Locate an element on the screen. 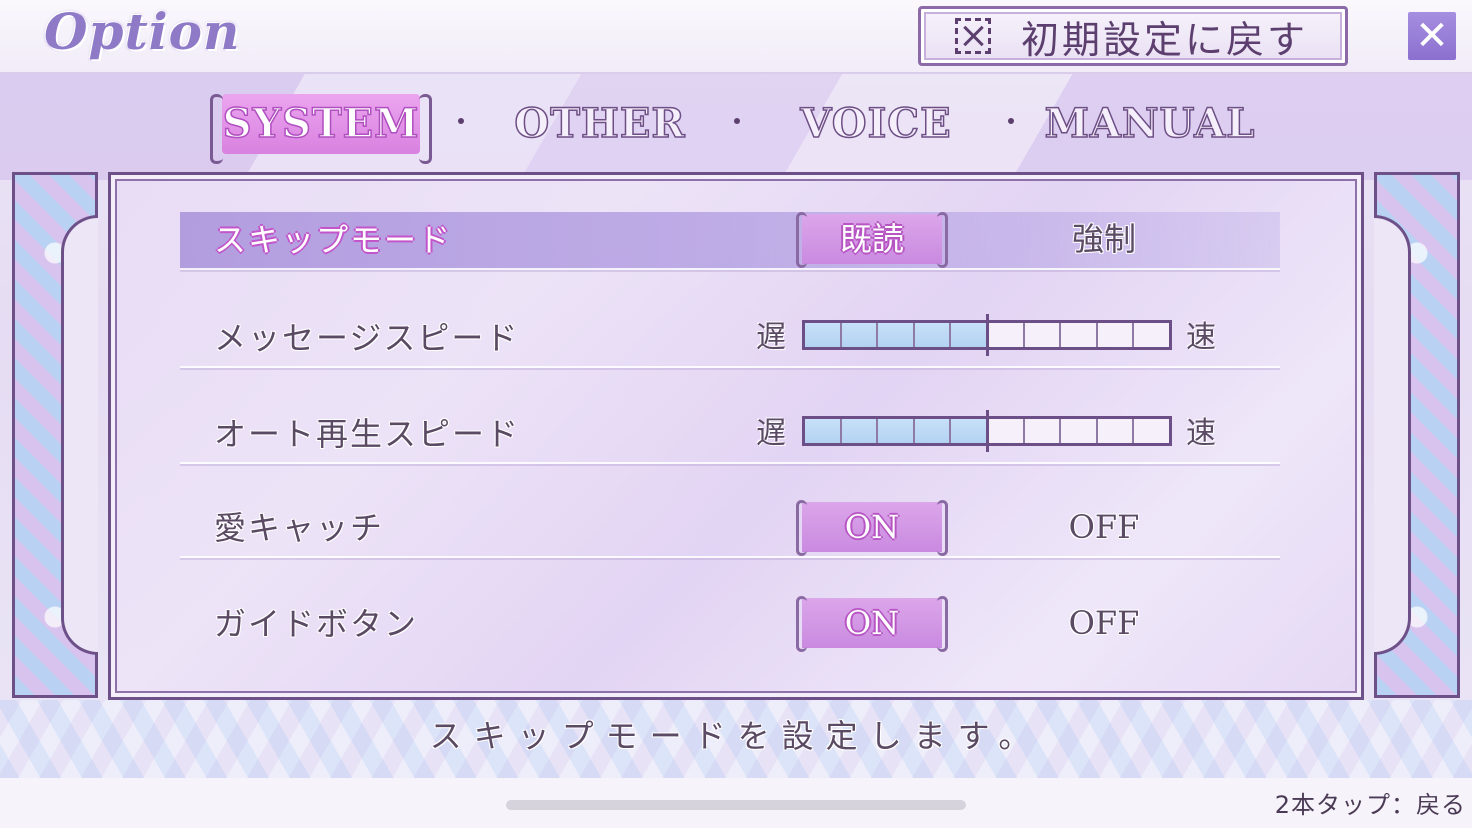  setting-row-love-catch: 愛キャッチ ON OFF is located at coordinates (730, 529).